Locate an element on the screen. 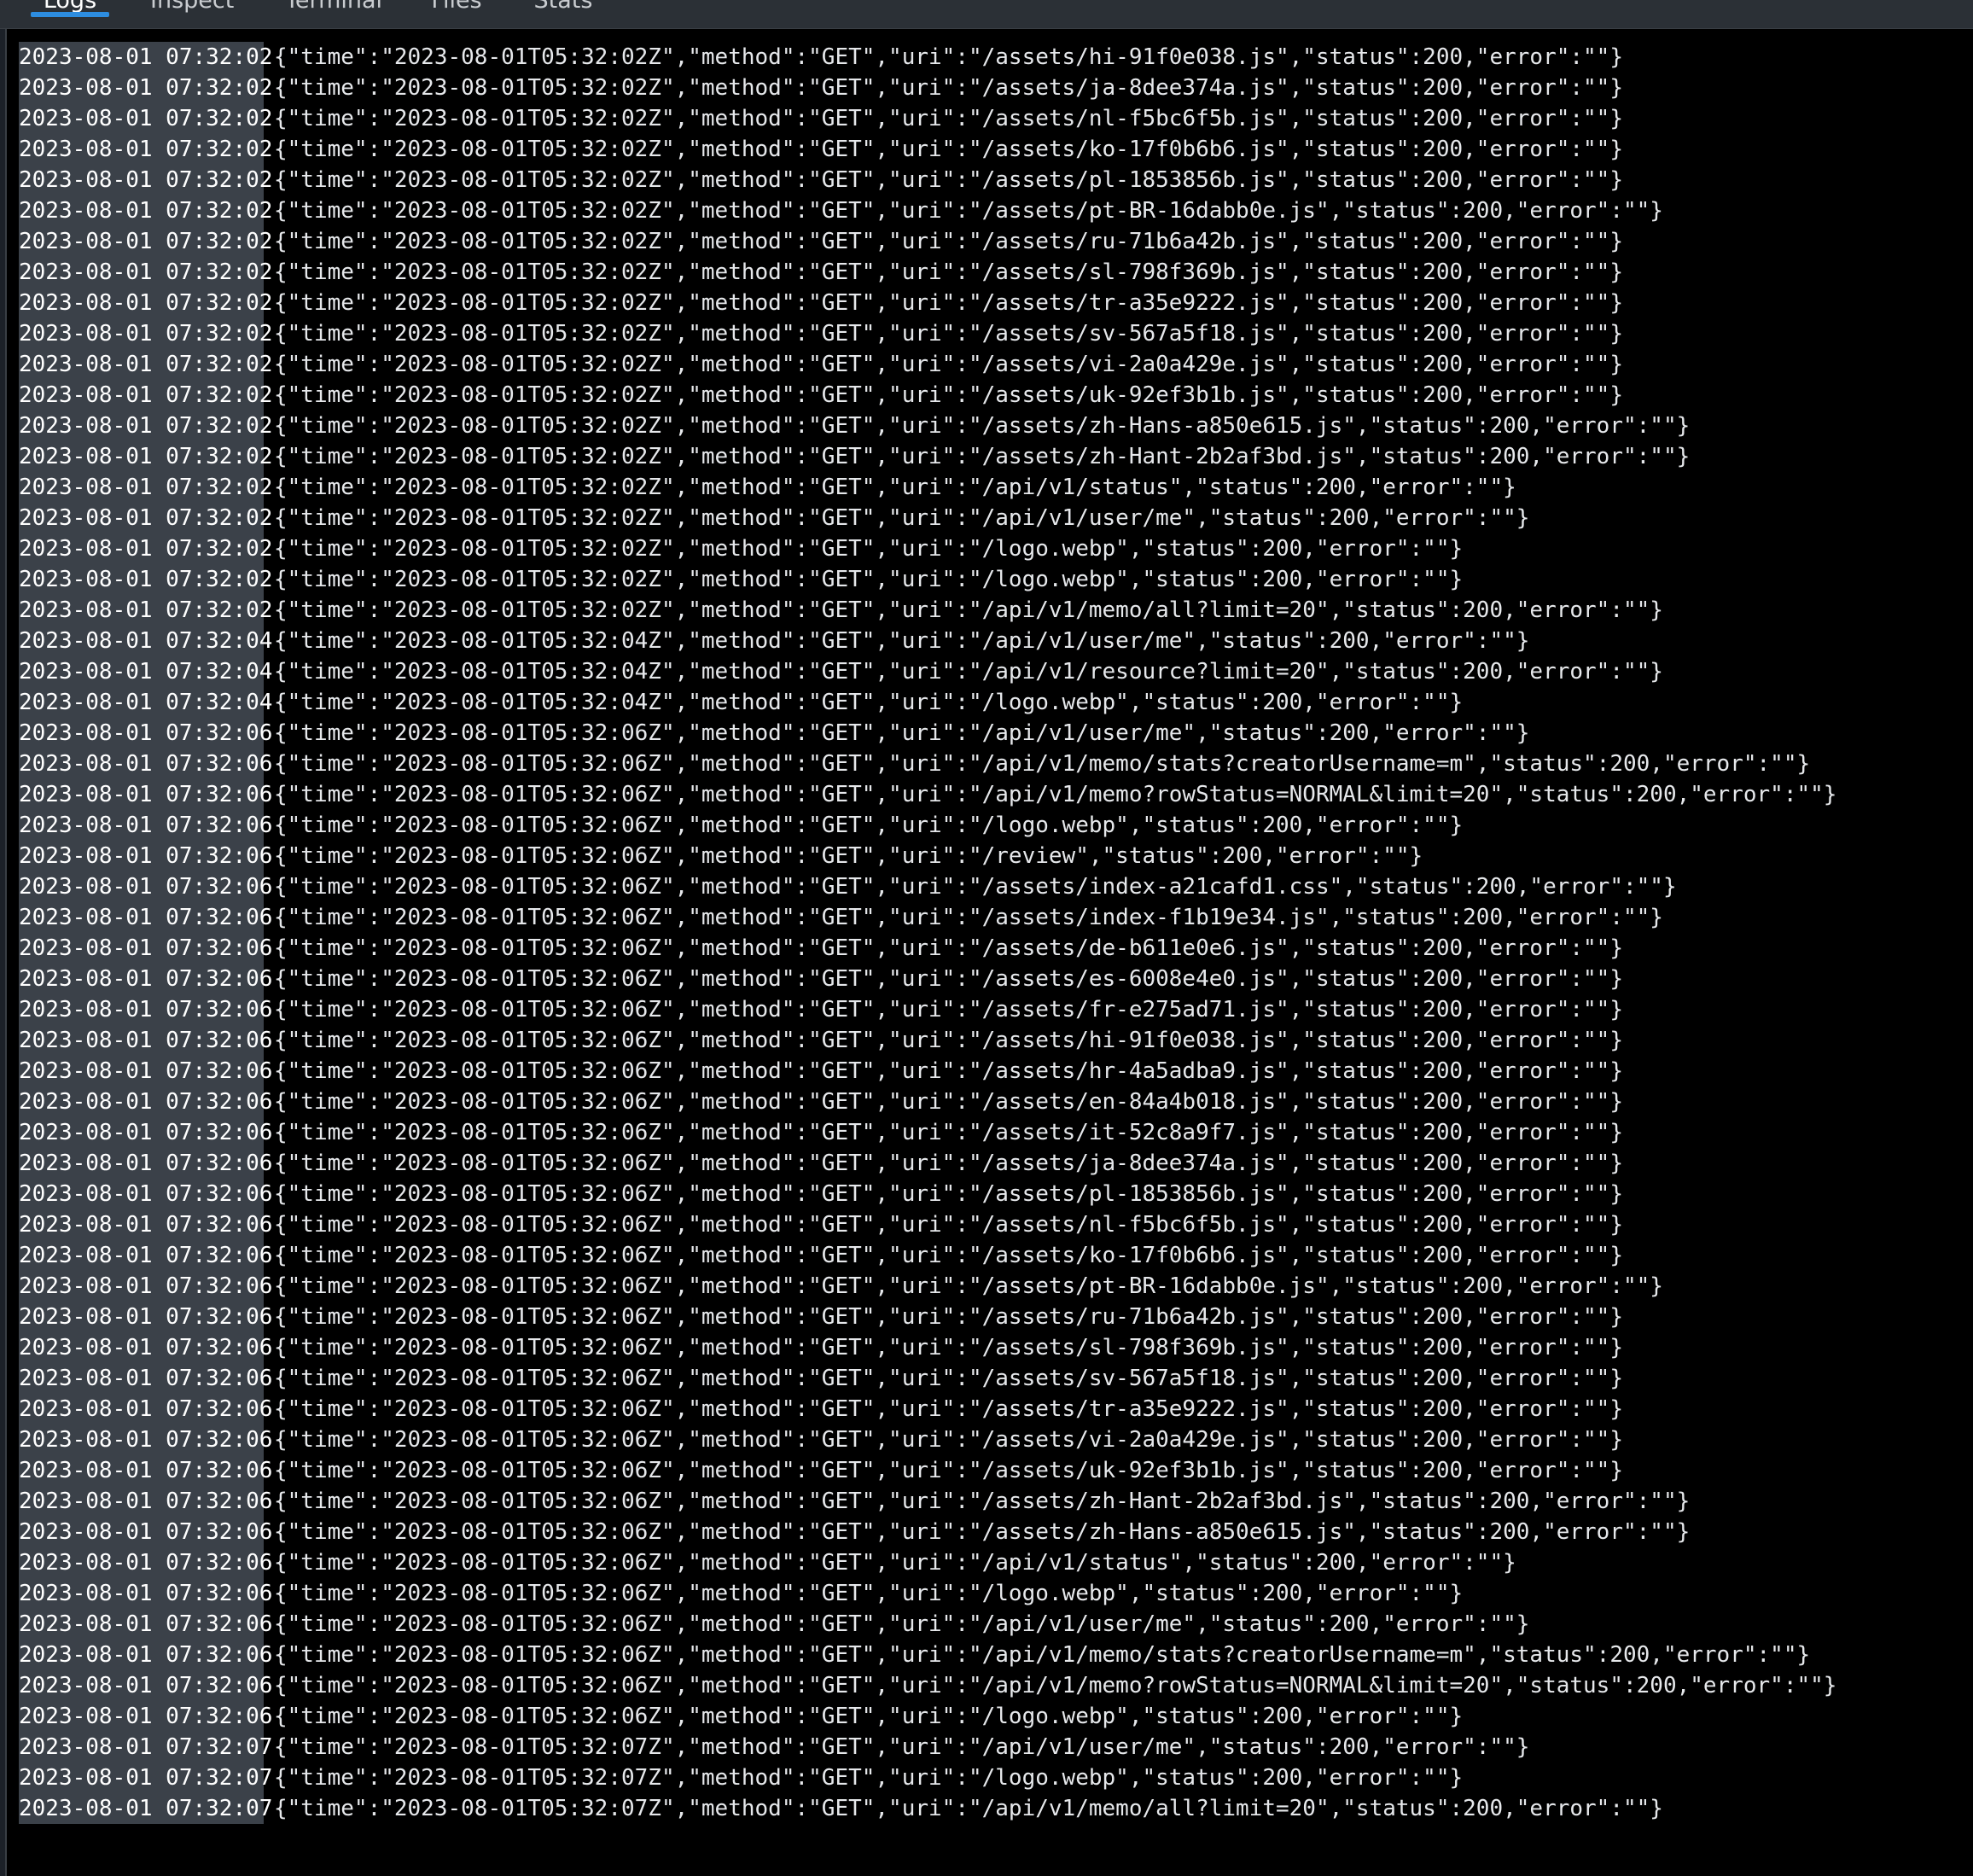 The height and width of the screenshot is (1876, 1973). tab-logs: Logs is located at coordinates (70, 15).